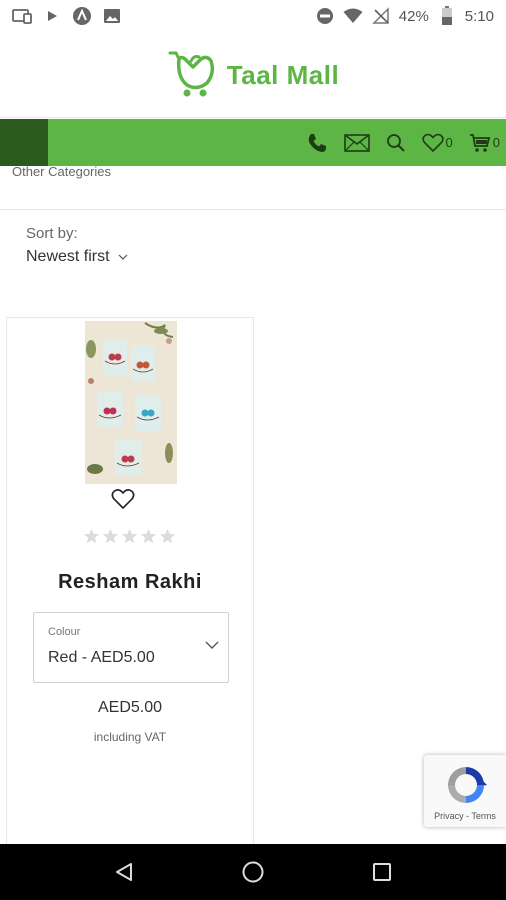  What do you see at coordinates (381, 16) in the screenshot?
I see `no-signal-icon` at bounding box center [381, 16].